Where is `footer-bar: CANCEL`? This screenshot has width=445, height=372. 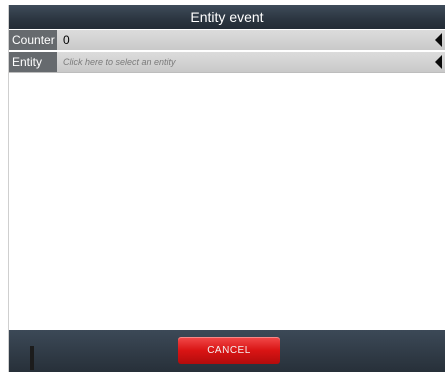
footer-bar: CANCEL is located at coordinates (227, 351).